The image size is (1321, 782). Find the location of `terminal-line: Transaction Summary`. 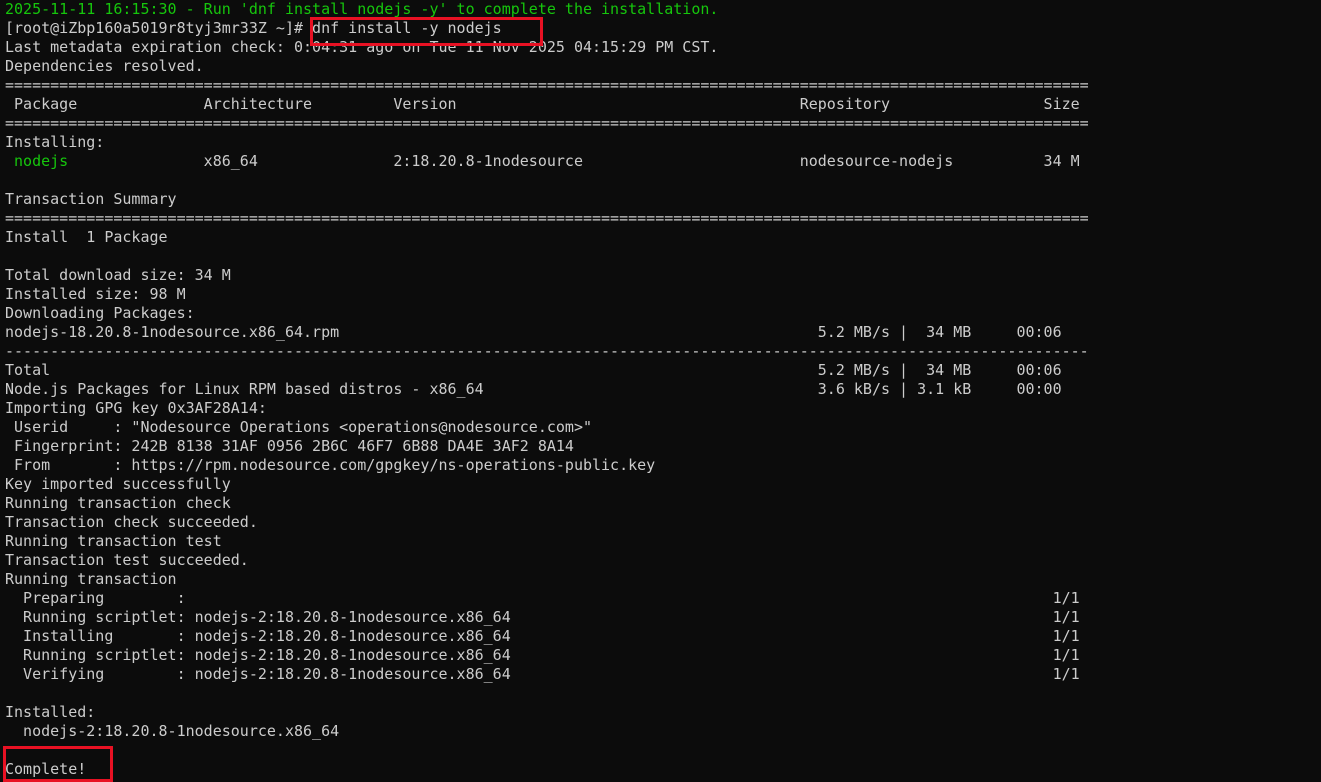

terminal-line: Transaction Summary is located at coordinates (660, 199).